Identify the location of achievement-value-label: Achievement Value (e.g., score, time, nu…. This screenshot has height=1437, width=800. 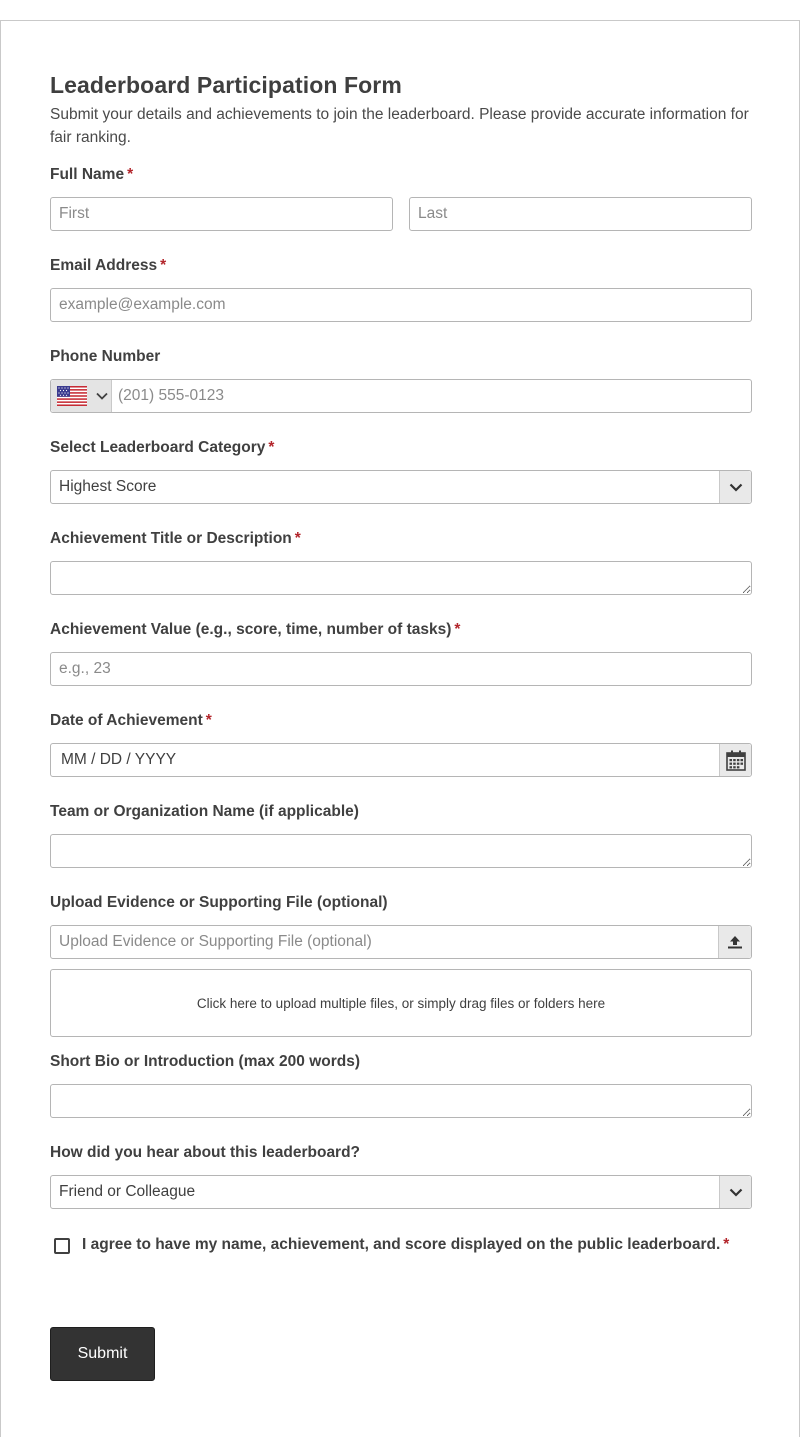
(255, 629).